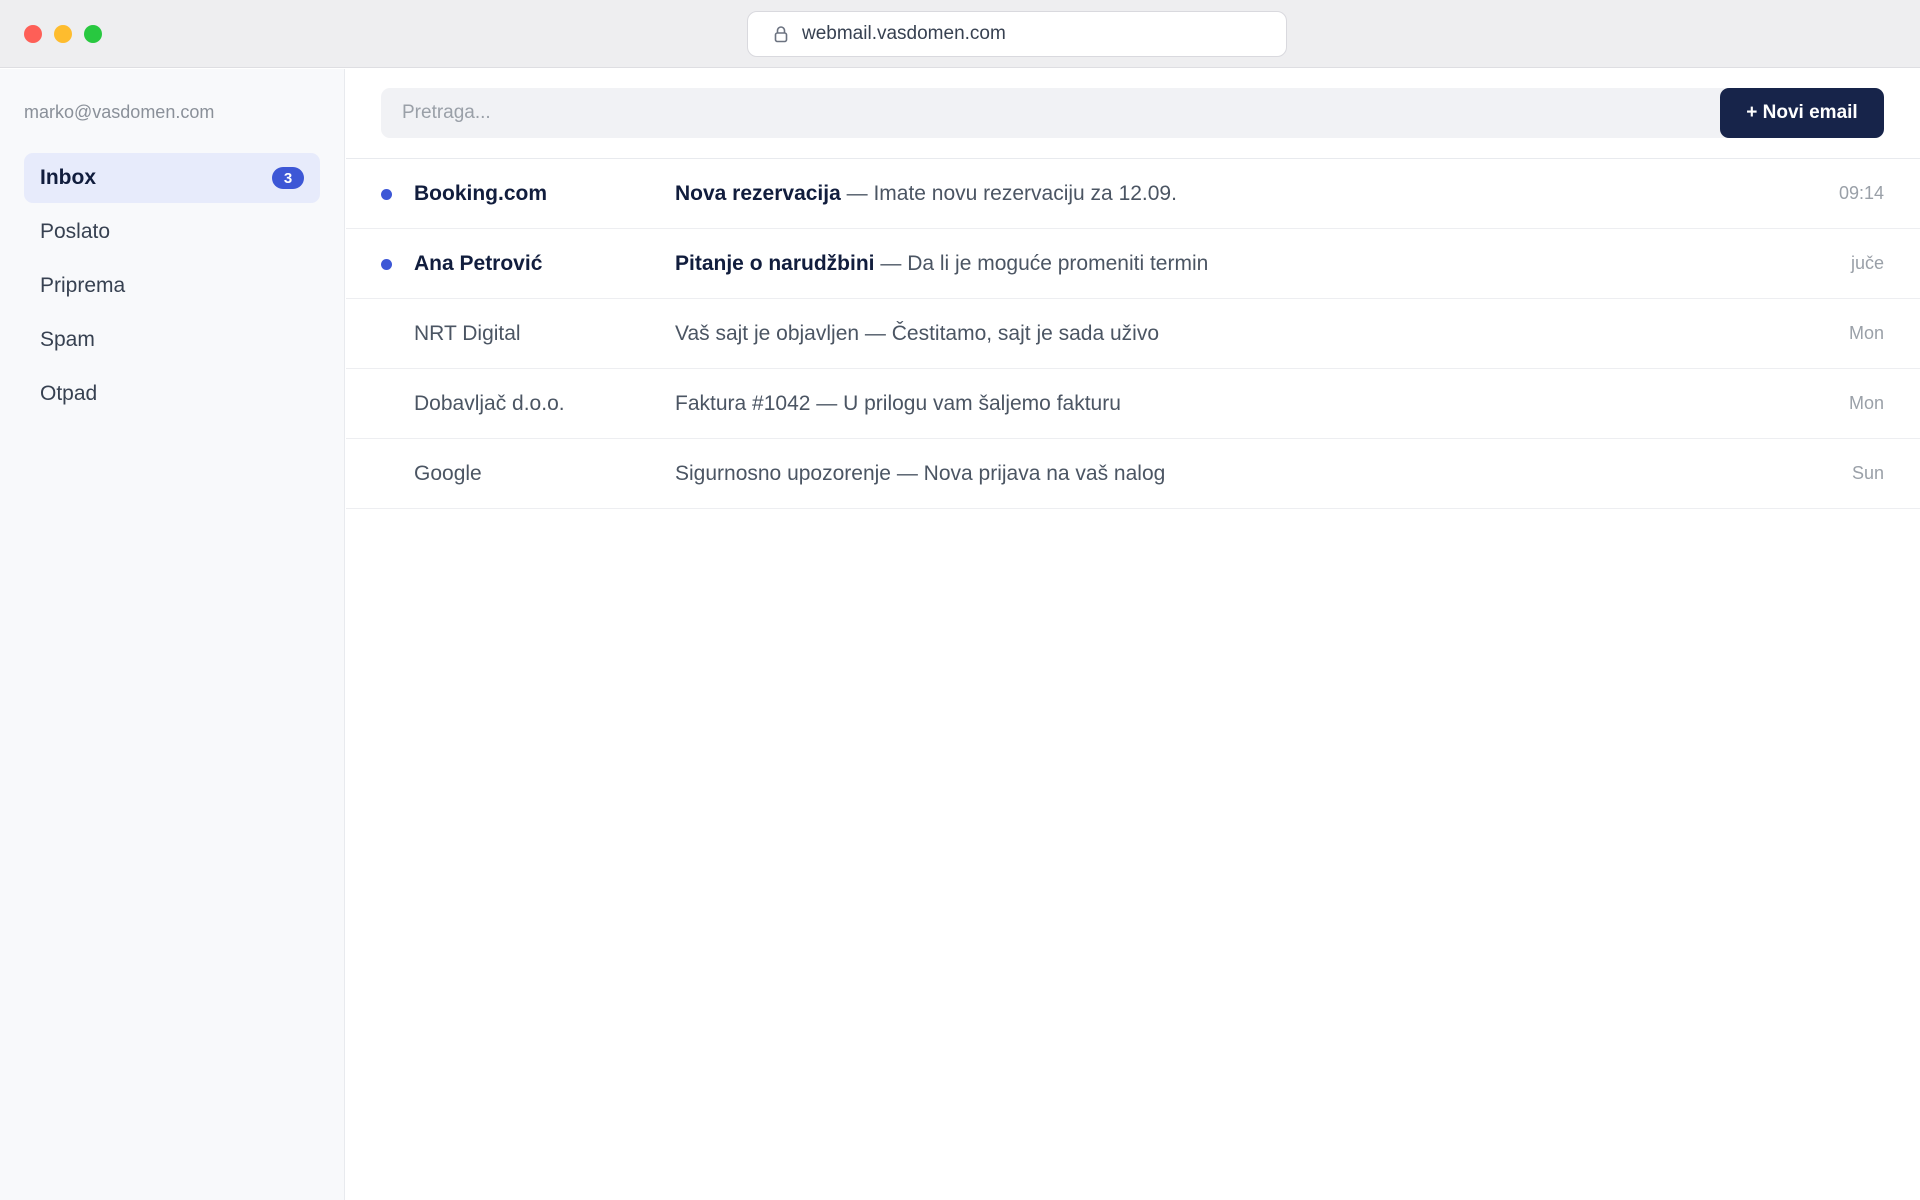 This screenshot has height=1200, width=1920. I want to click on minimize-window-button, so click(63, 34).